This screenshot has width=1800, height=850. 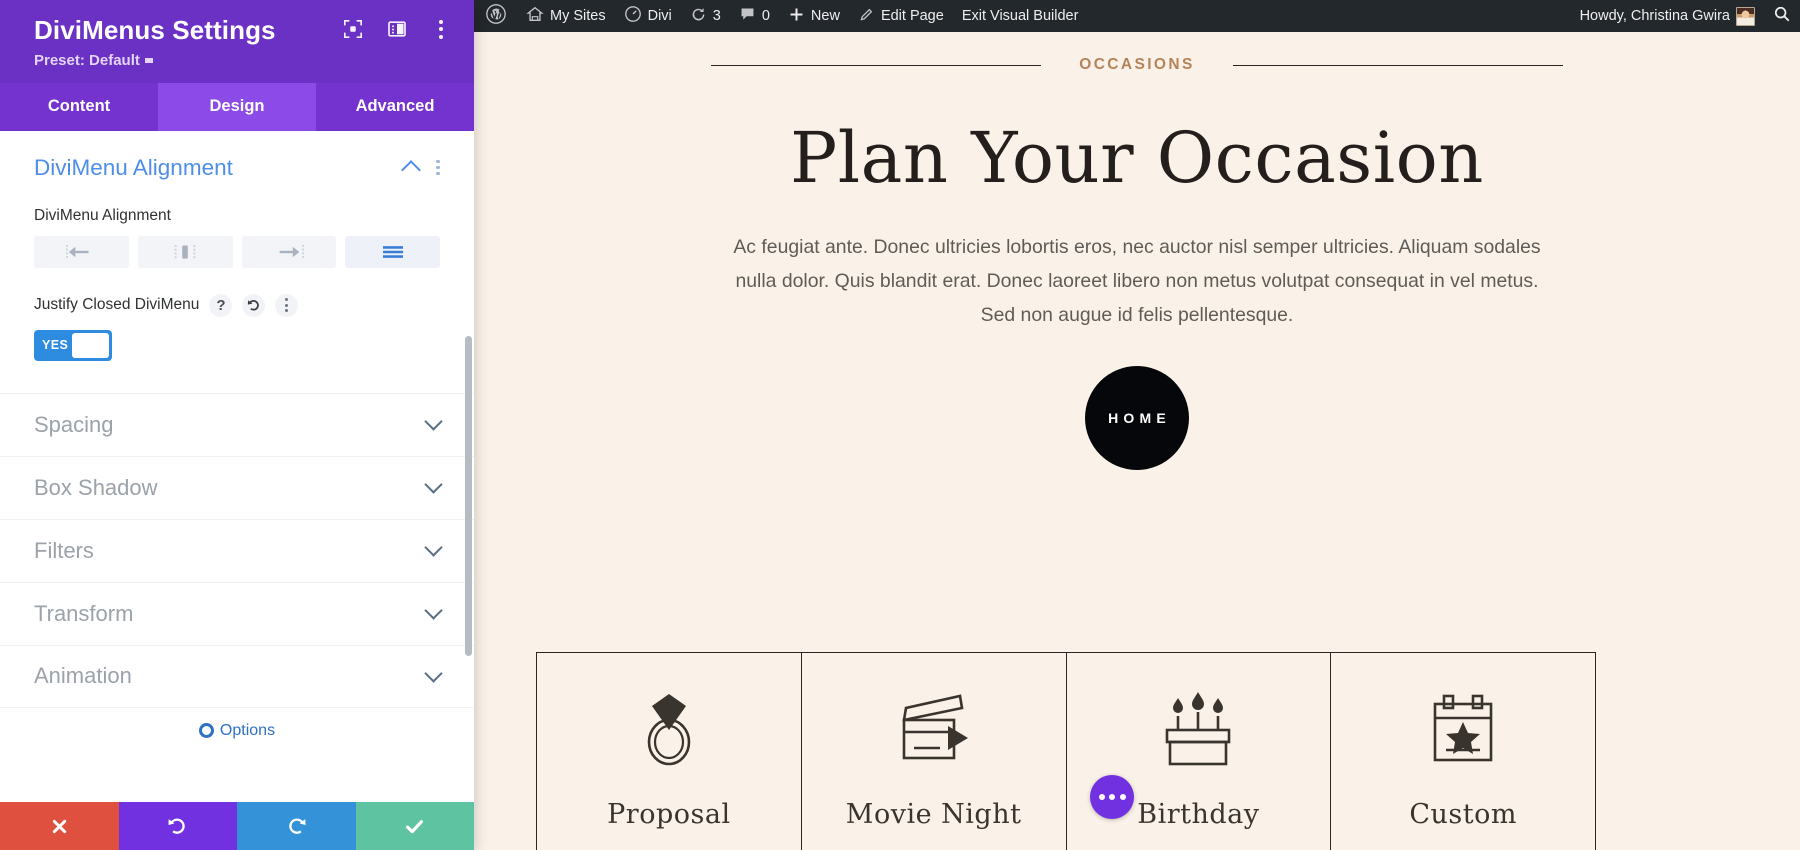 I want to click on admin-bar-label: 3, so click(x=716, y=16).